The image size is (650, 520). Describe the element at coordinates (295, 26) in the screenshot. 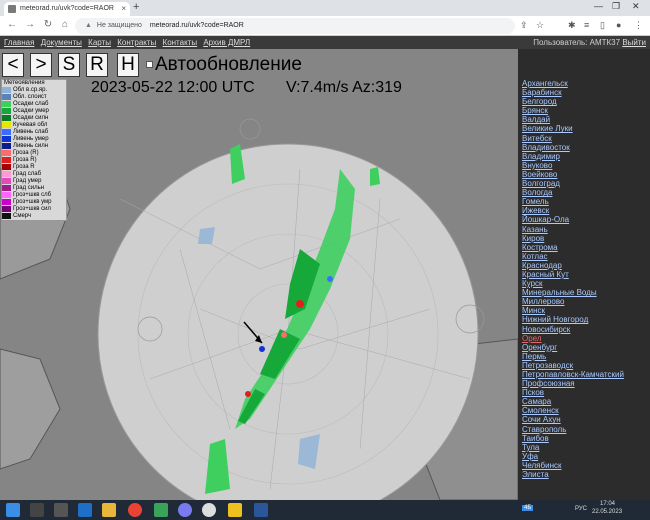

I see `address-bar: ▲ Не защищено meteorad.ru/uvk?code=RAOR` at that location.